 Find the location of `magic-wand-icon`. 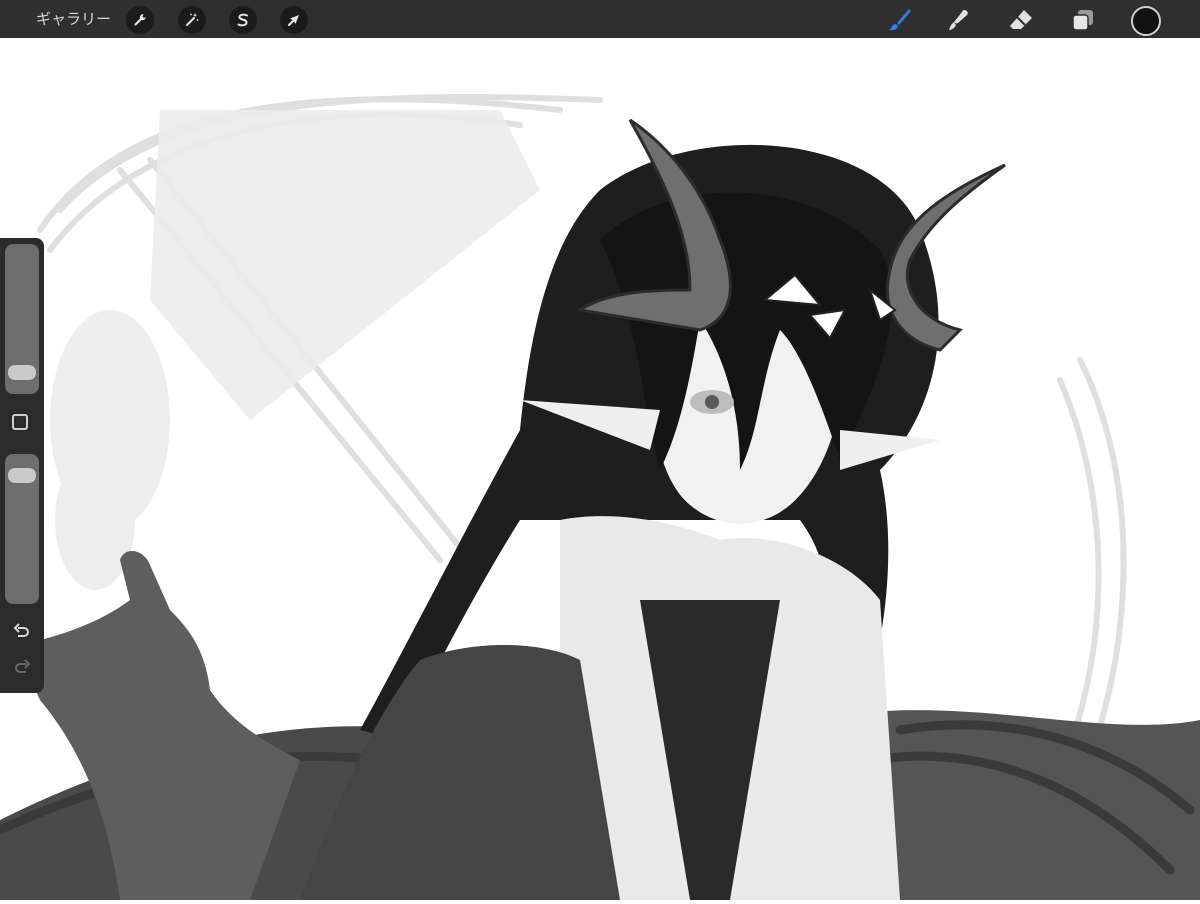

magic-wand-icon is located at coordinates (192, 19).